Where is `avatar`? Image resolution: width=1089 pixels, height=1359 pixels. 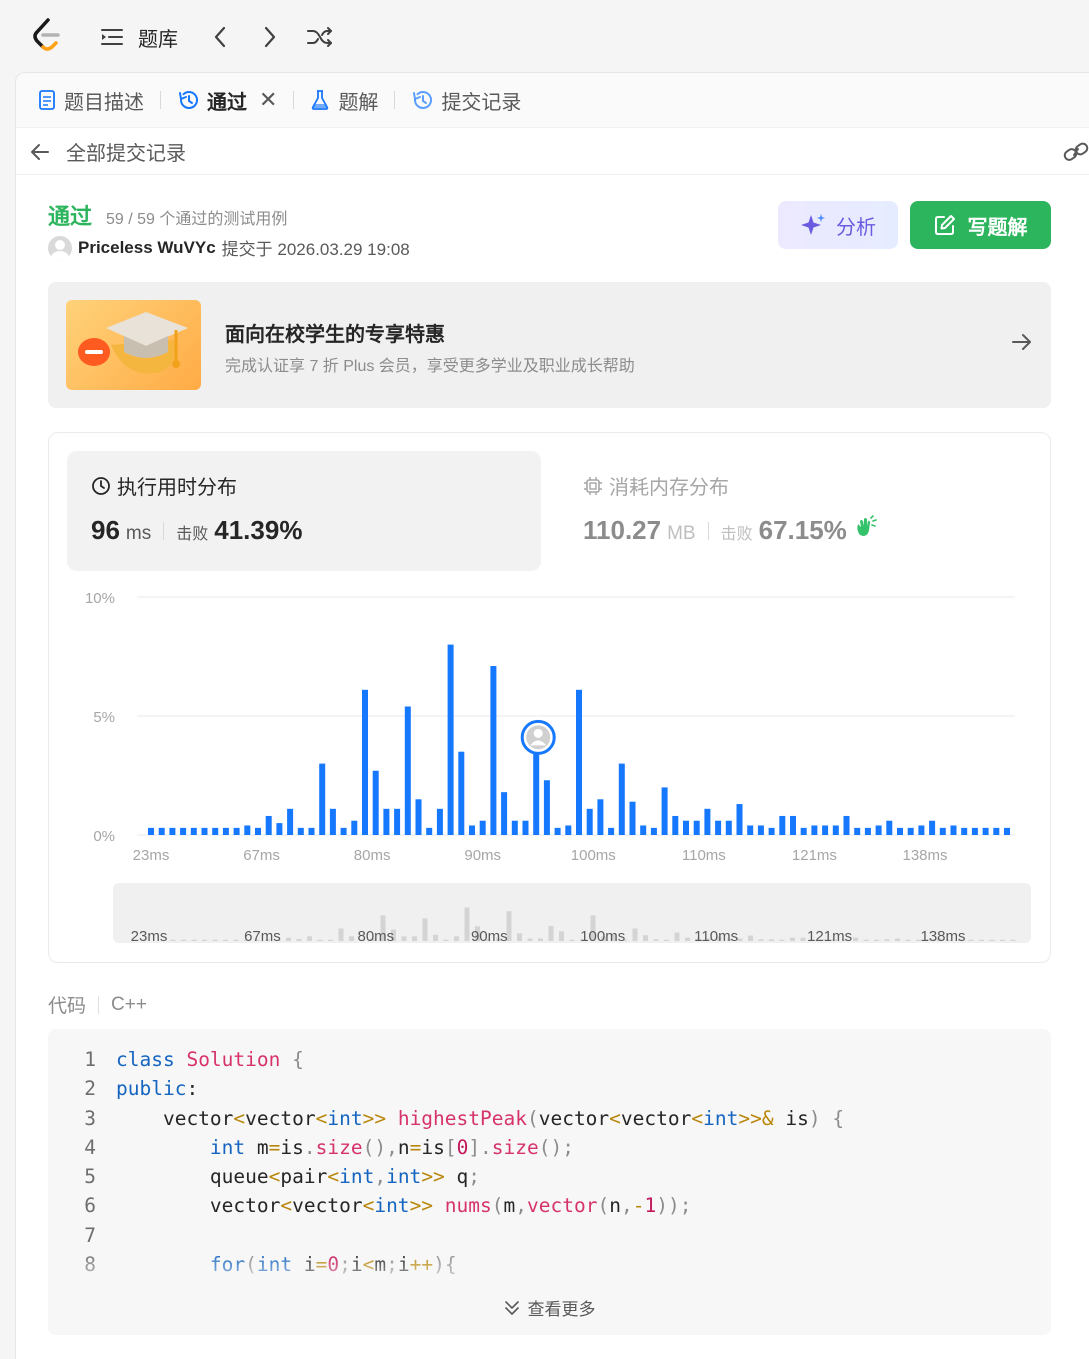
avatar is located at coordinates (60, 247).